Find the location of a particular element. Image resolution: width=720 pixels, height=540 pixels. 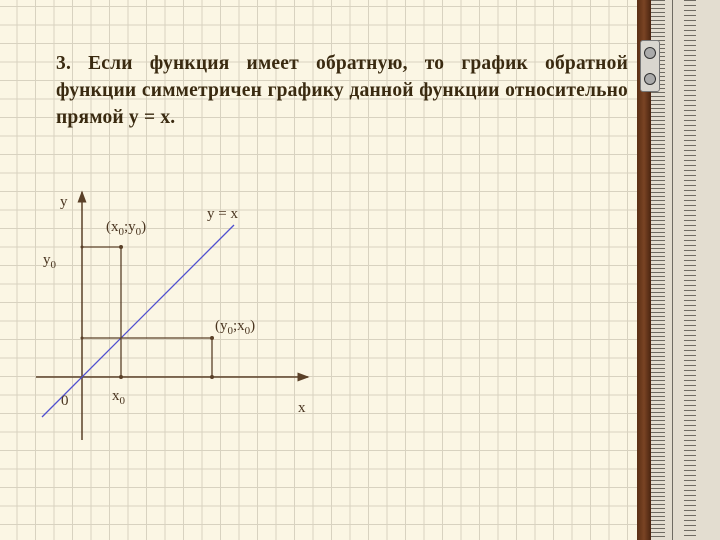

y0-label: y0 is located at coordinates (50, 261).